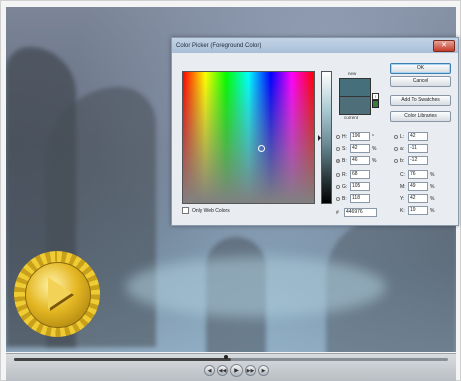 The height and width of the screenshot is (381, 461). What do you see at coordinates (432, 198) in the screenshot?
I see `yellow-unit: %` at bounding box center [432, 198].